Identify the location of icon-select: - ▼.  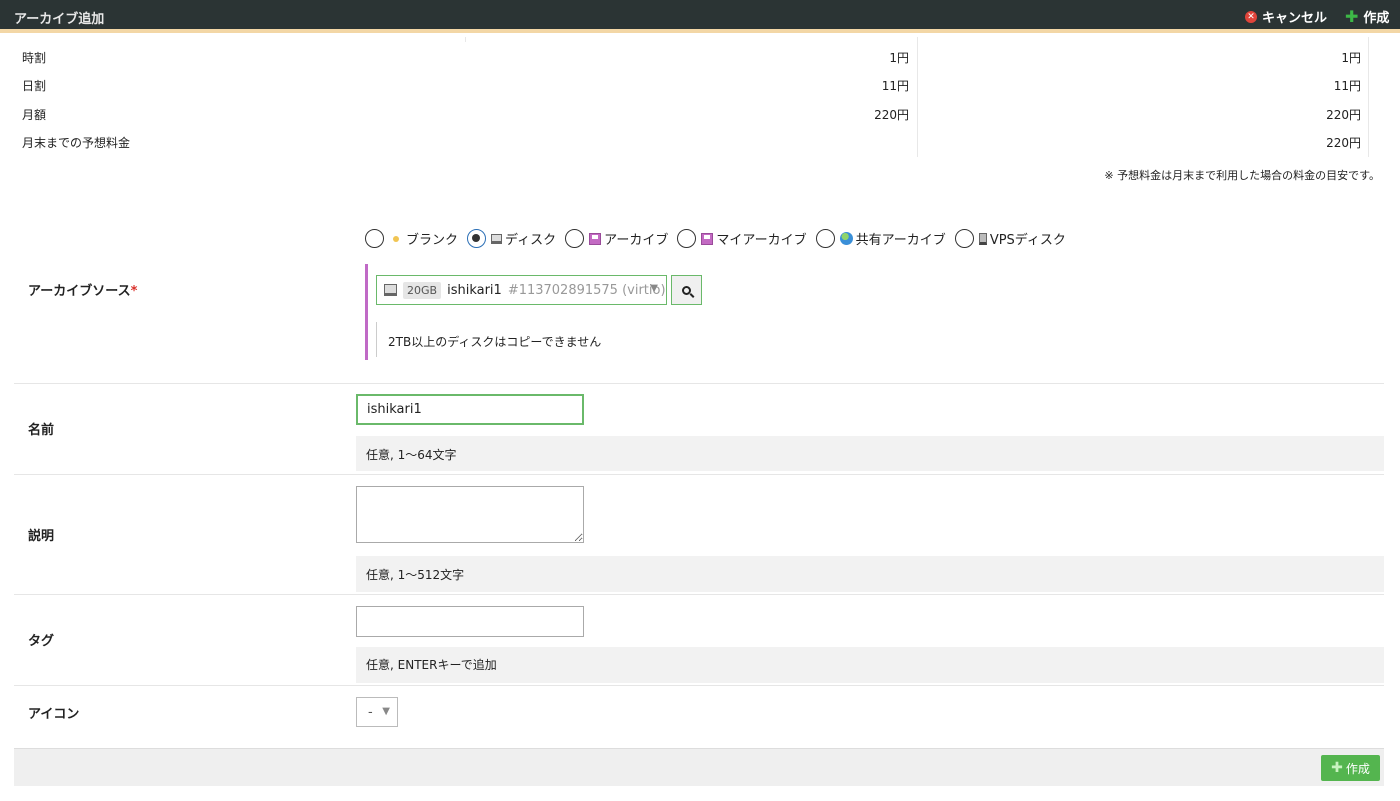
(377, 712).